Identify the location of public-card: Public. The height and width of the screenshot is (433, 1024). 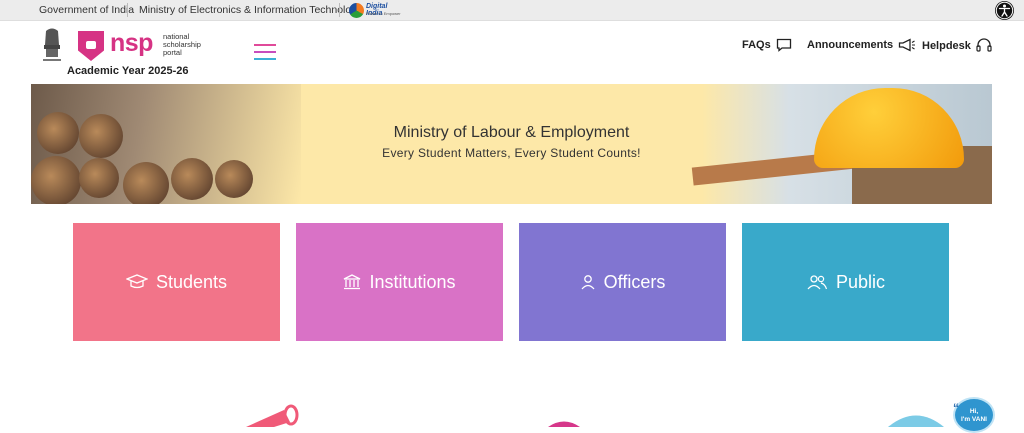
(845, 282).